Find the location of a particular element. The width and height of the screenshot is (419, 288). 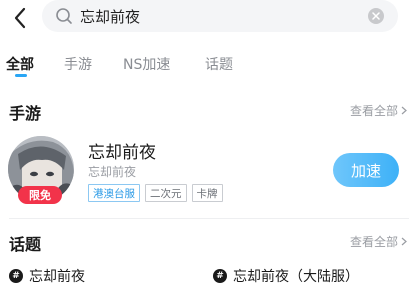

close-icon is located at coordinates (376, 16).